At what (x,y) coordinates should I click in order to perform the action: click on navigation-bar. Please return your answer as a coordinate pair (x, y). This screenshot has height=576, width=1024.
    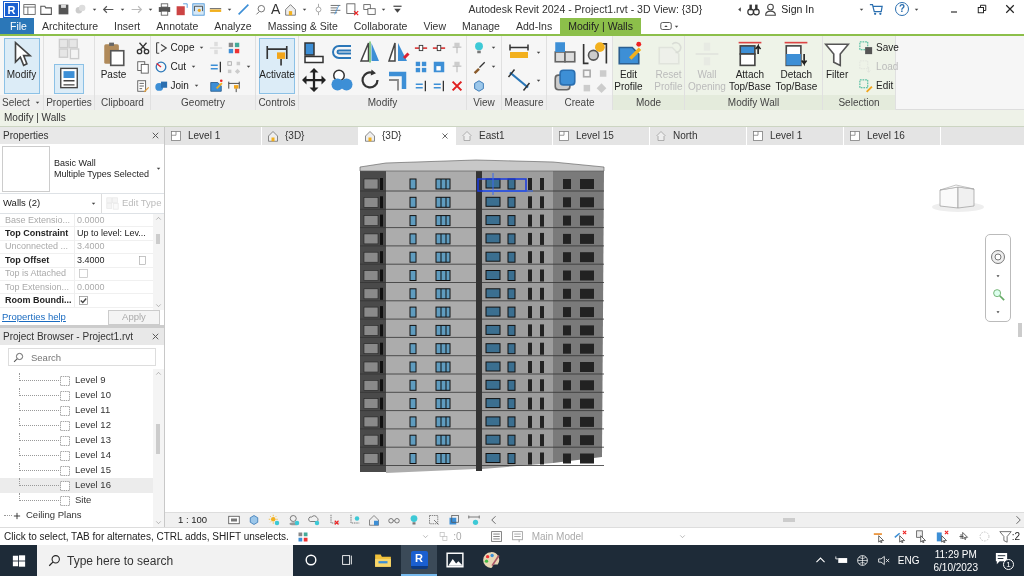
    Looking at the image, I should click on (998, 278).